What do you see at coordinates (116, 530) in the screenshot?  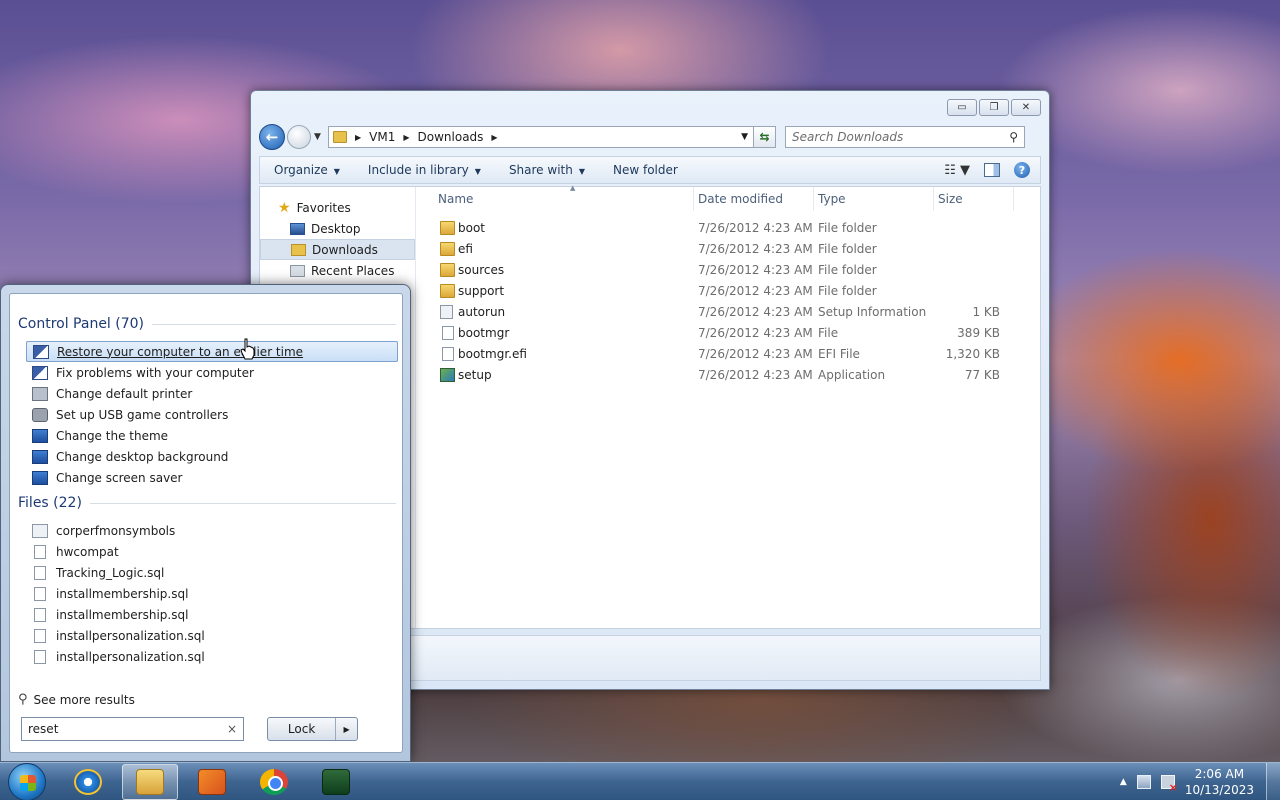 I see `result-label: corperfmonsymbols` at bounding box center [116, 530].